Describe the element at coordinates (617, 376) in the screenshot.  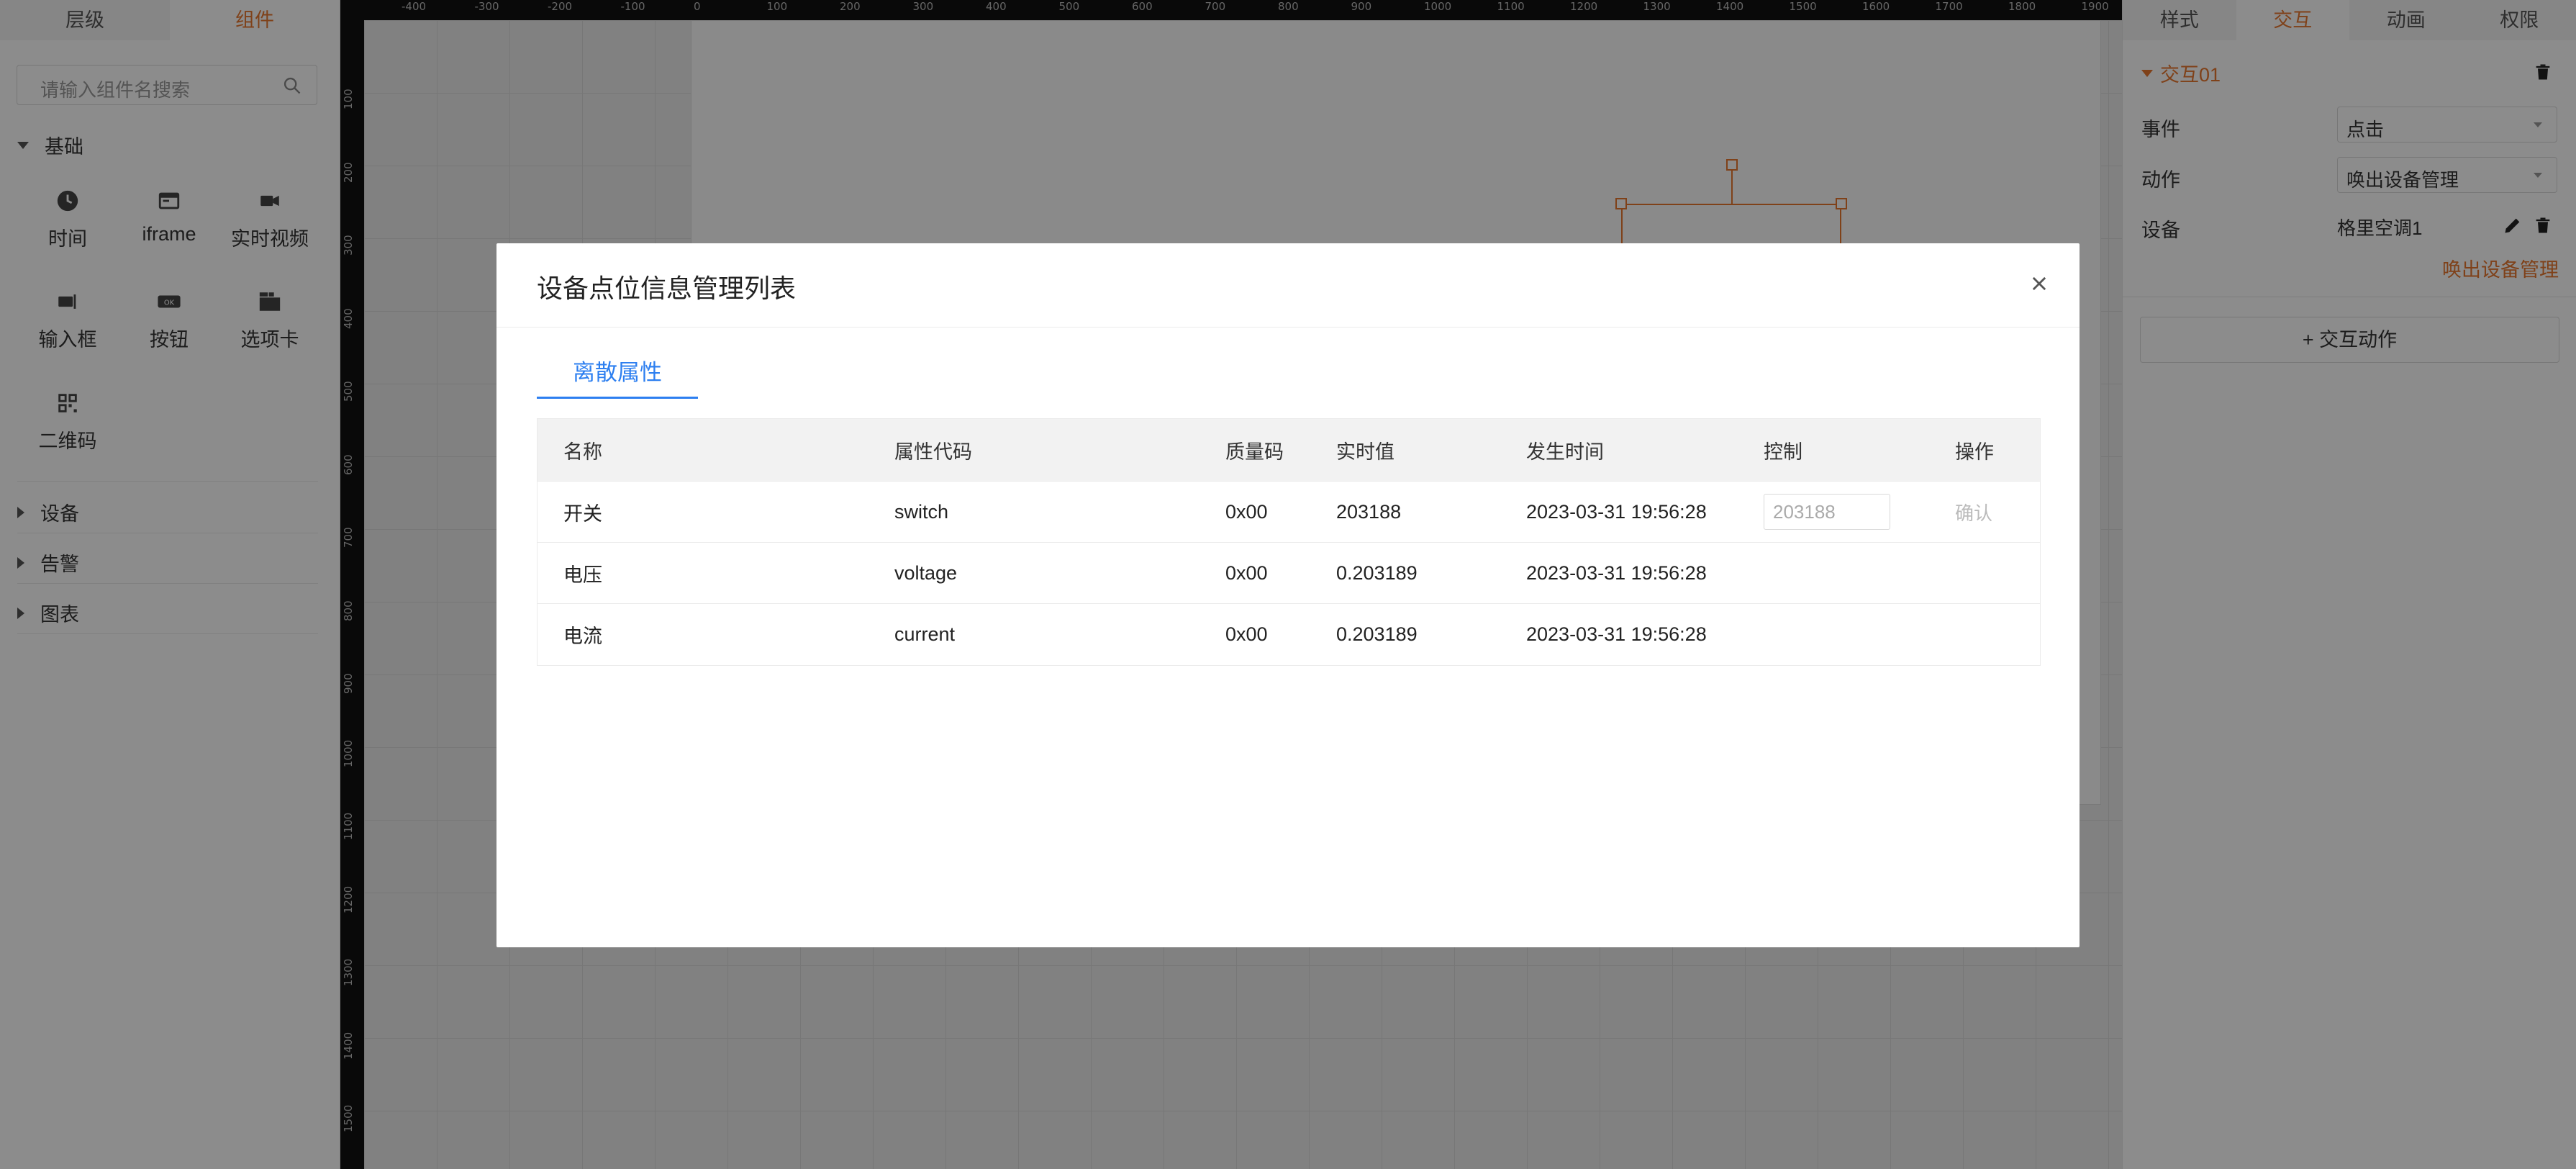
I see `tab-discrete-attributes: 离散属性` at that location.